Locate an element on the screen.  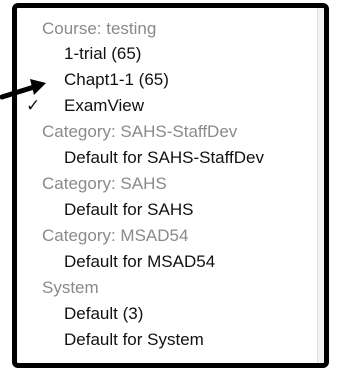
menu-option-default-sahs-staffdev: Default for SAHS-StaffDev is located at coordinates (164, 158).